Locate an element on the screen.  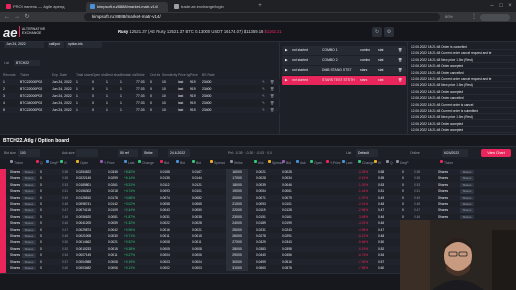
browser-tab-3: trade.ae.exchange/login is located at coordinates (211, 7).